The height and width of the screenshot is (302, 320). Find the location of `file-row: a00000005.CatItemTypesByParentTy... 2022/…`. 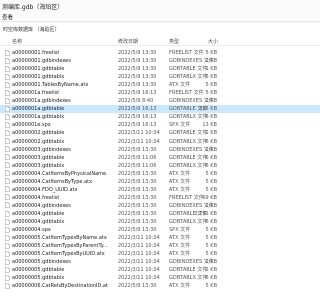

file-row: a00000005.CatItemTypesByParentTy... 2022/… is located at coordinates (160, 246).